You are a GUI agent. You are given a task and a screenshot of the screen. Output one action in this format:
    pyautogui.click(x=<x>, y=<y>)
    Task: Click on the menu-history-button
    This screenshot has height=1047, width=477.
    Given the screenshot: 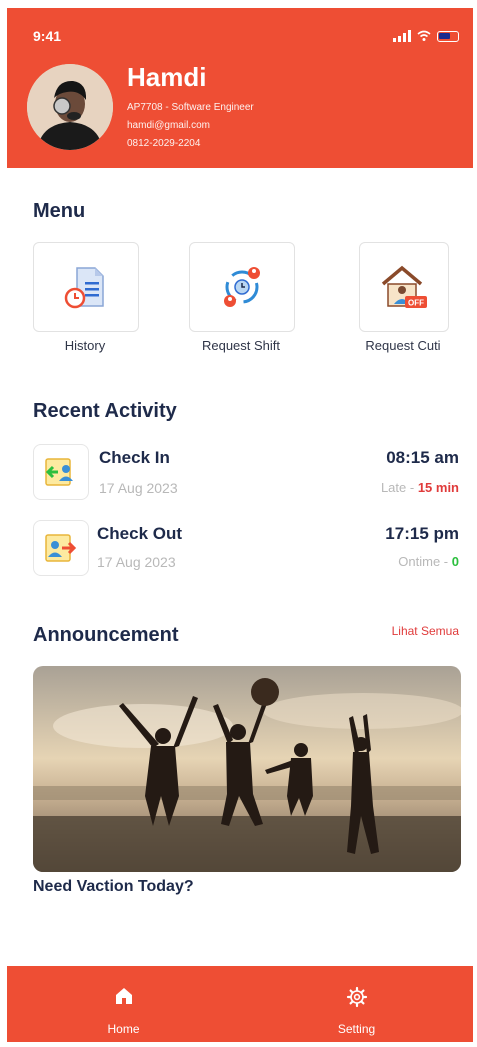 What is the action you would take?
    pyautogui.click(x=86, y=287)
    